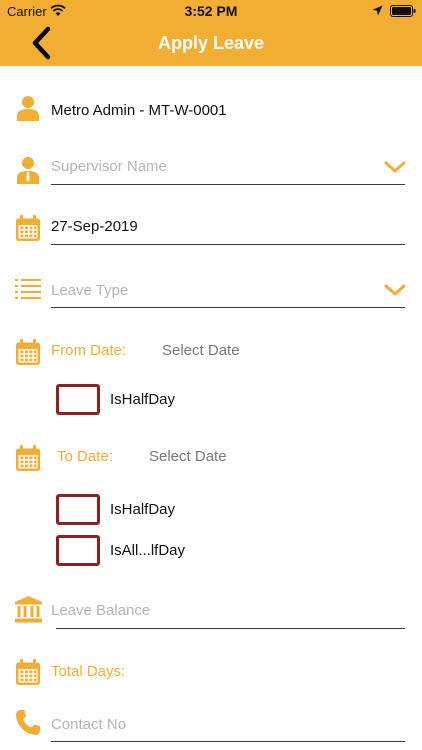  I want to click on from-date-label: From Date:, so click(89, 350).